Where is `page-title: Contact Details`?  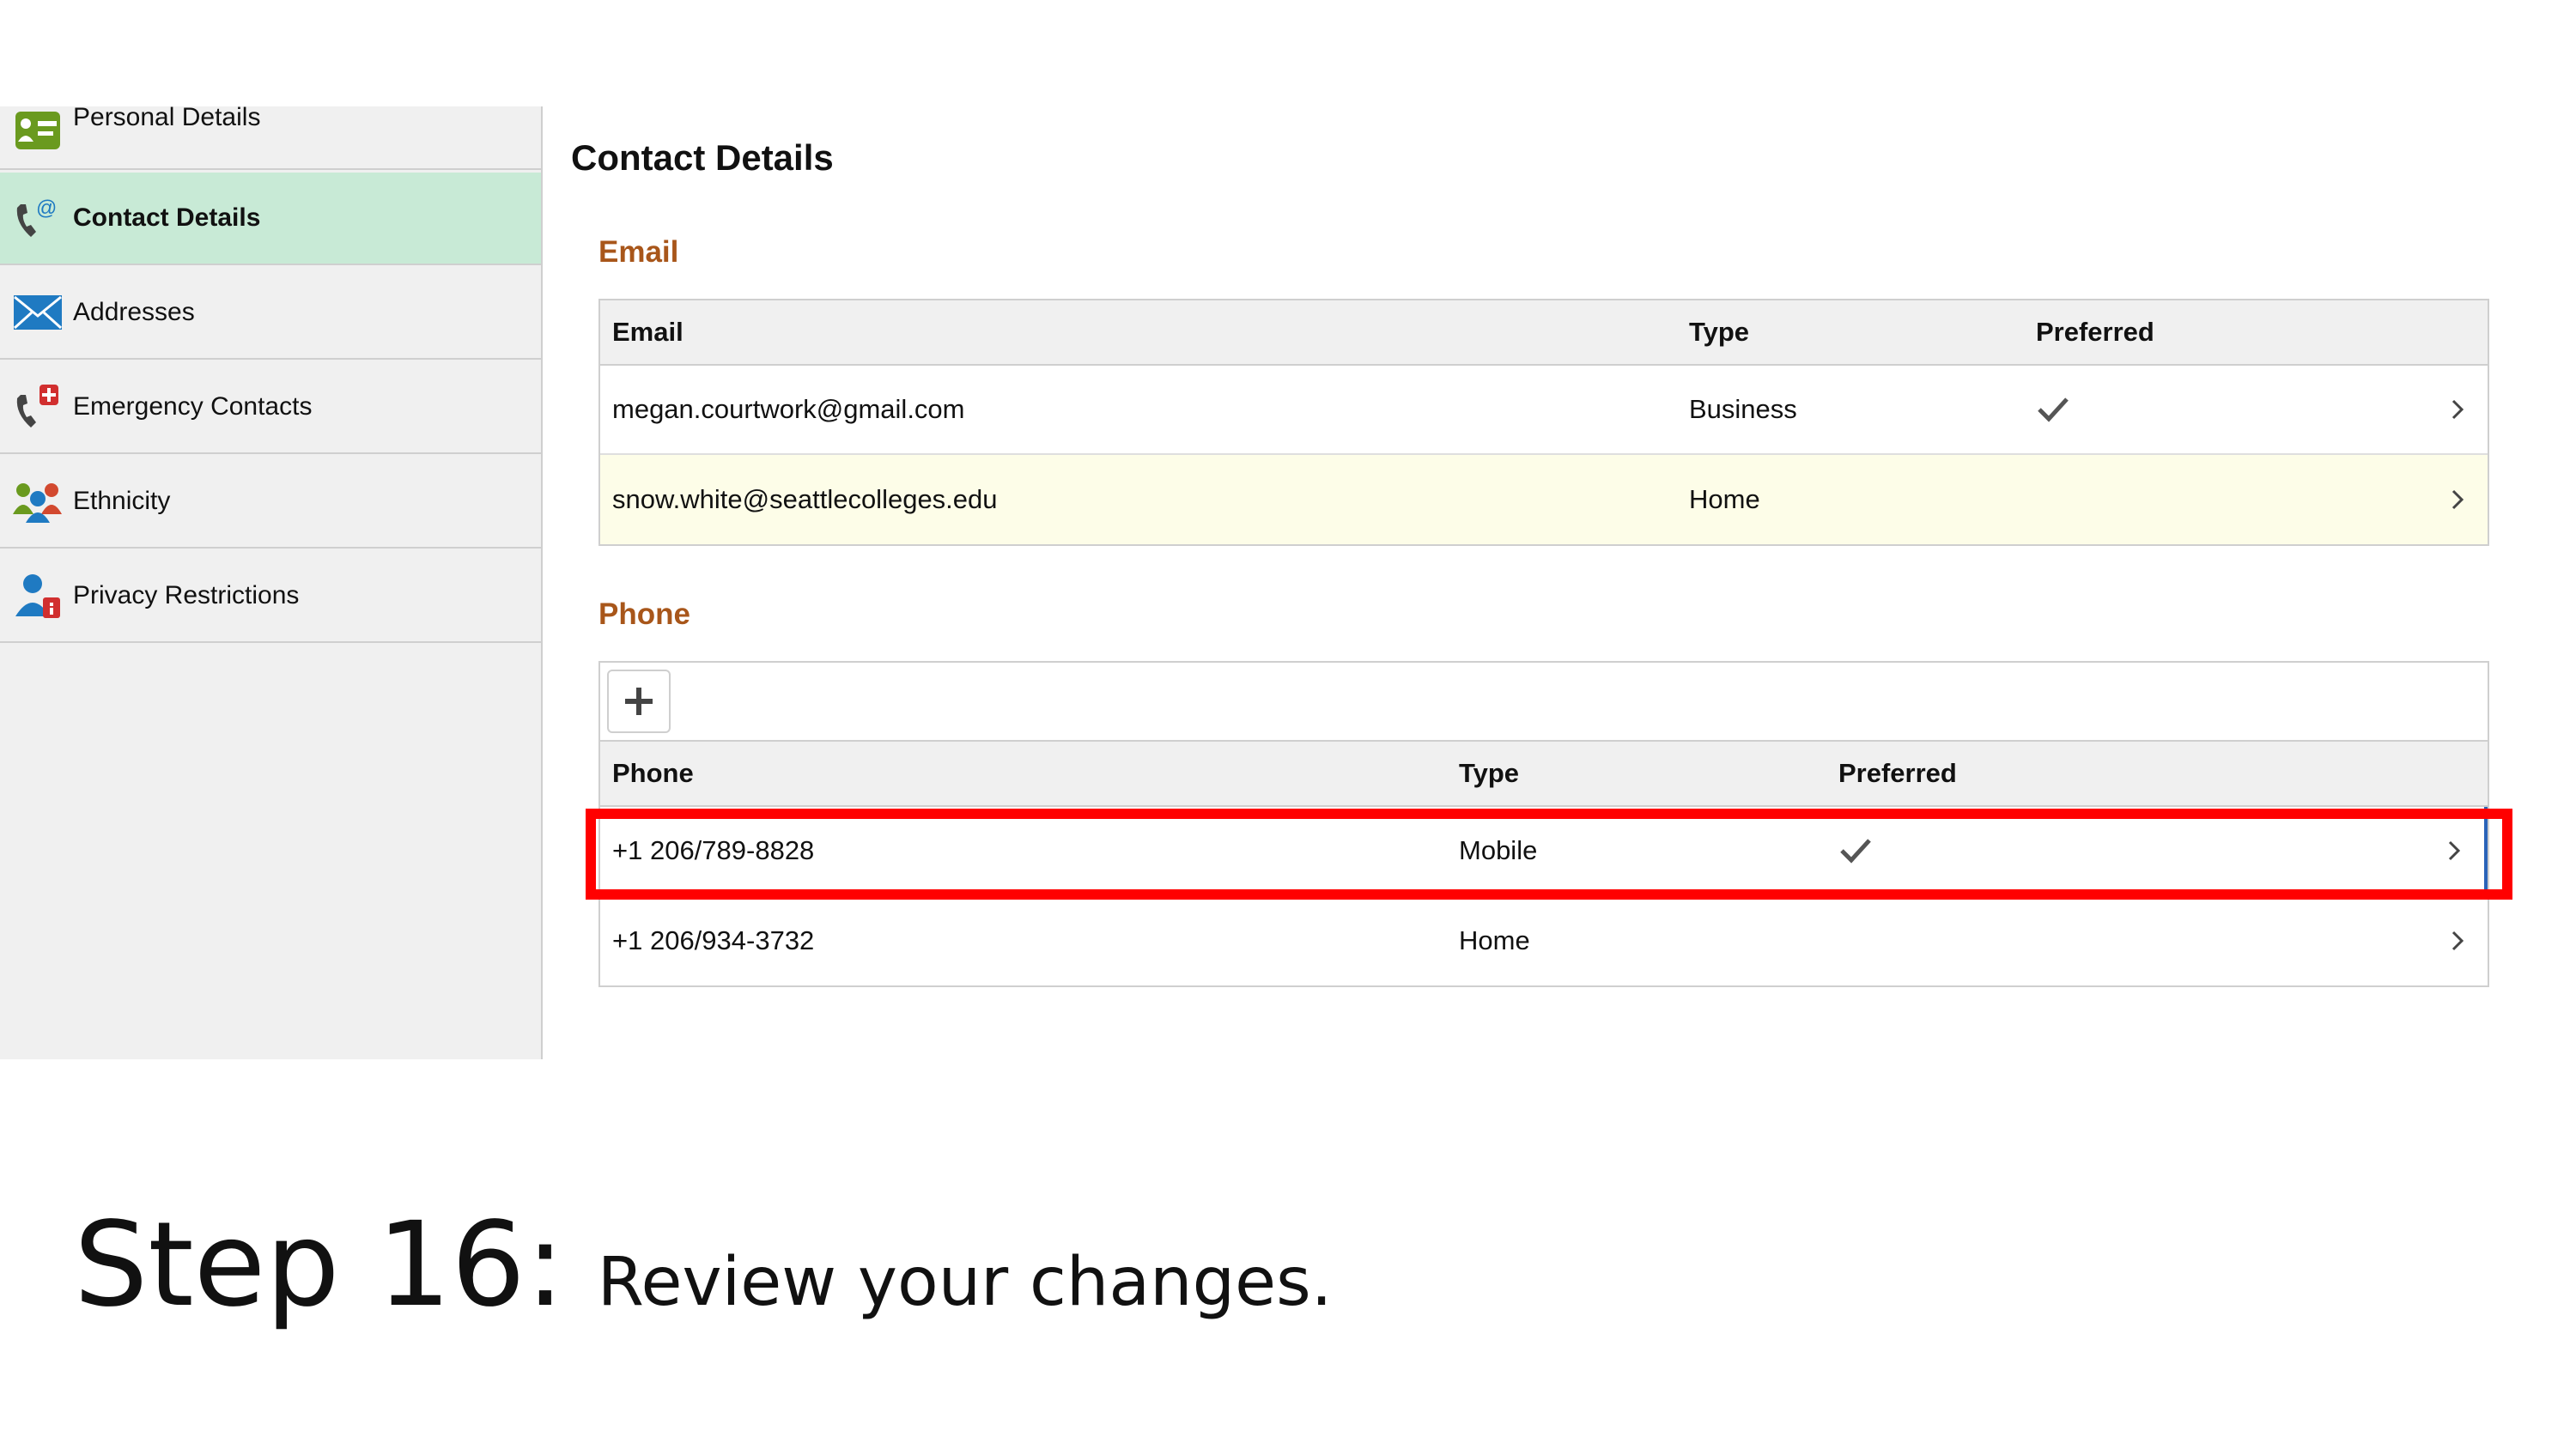
page-title: Contact Details is located at coordinates (702, 157).